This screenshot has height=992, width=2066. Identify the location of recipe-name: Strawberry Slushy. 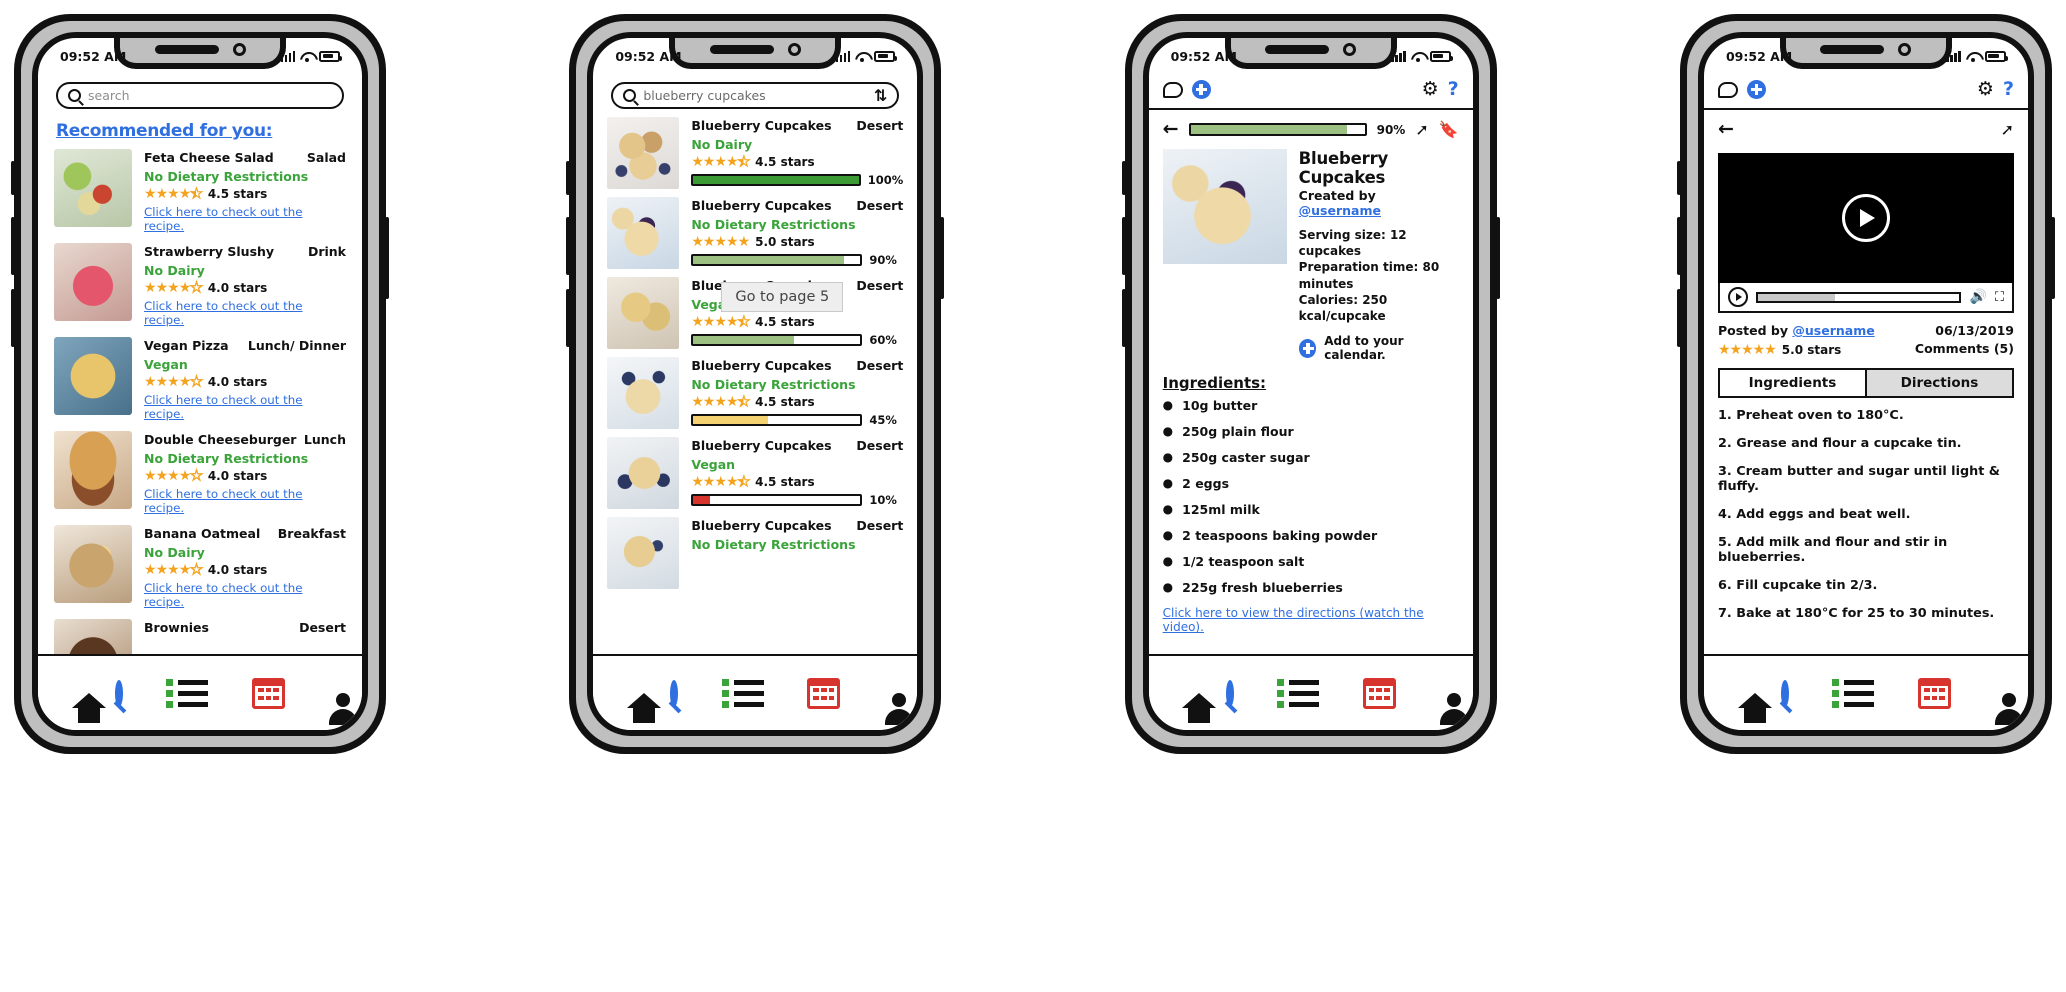
(209, 251).